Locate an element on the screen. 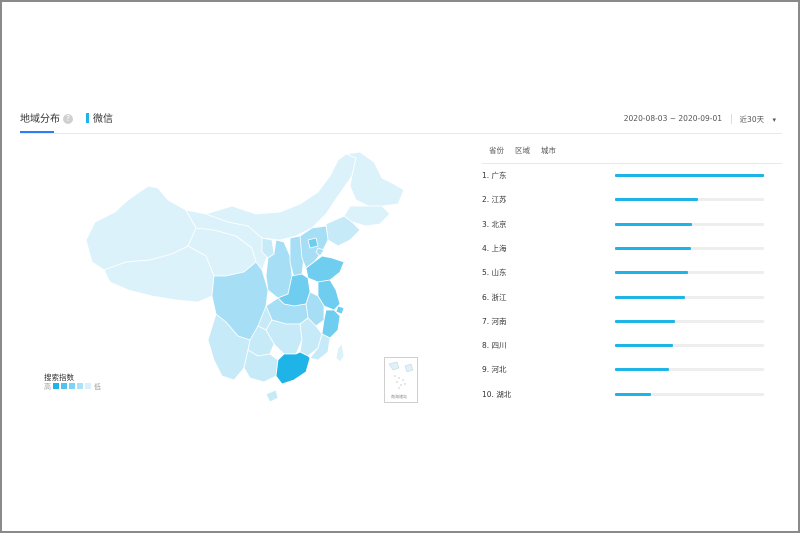 Image resolution: width=800 pixels, height=533 pixels. region-hainan is located at coordinates (272, 396).